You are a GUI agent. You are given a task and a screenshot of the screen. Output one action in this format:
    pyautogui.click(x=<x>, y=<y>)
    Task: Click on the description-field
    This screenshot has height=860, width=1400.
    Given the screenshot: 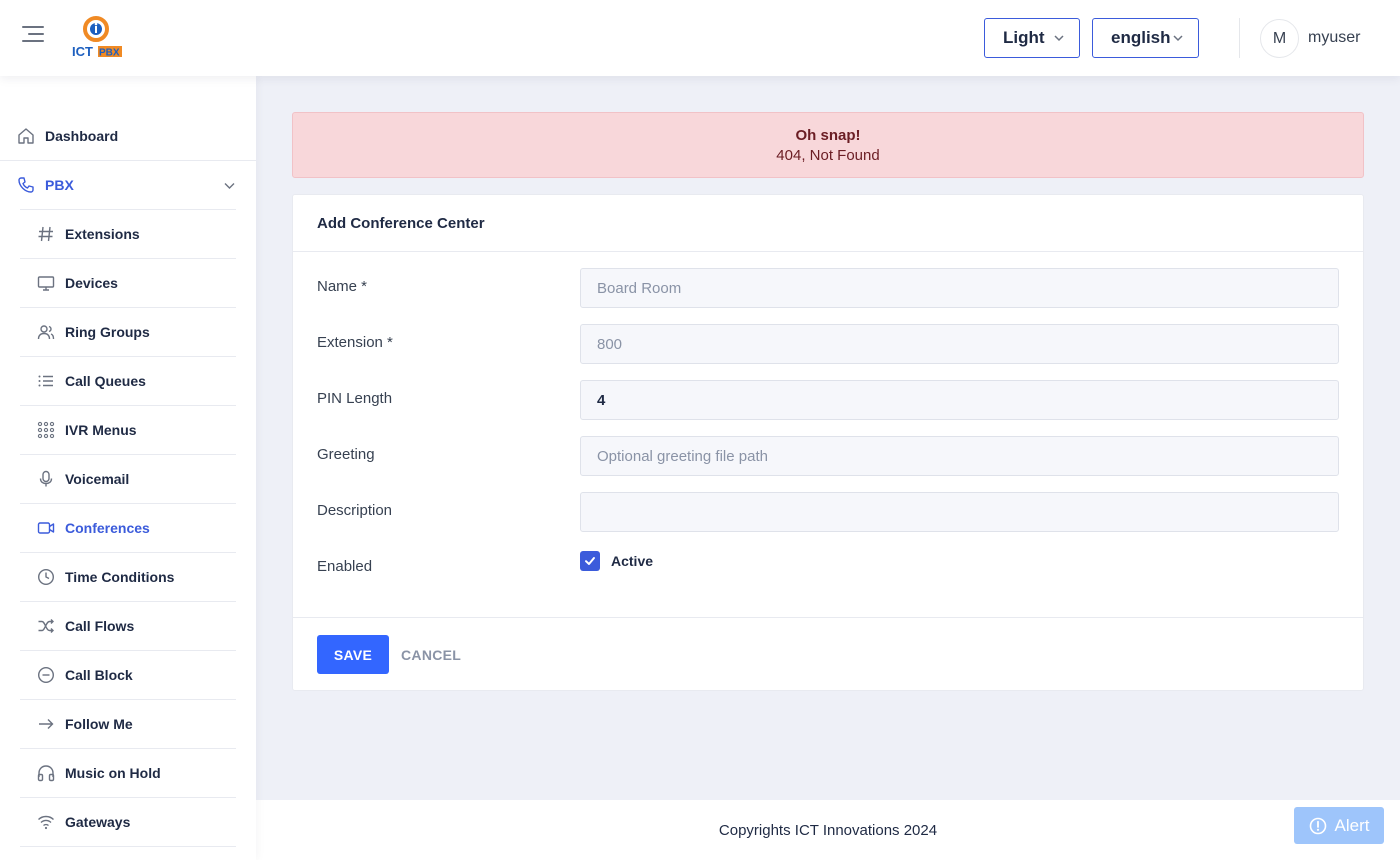 What is the action you would take?
    pyautogui.click(x=959, y=512)
    